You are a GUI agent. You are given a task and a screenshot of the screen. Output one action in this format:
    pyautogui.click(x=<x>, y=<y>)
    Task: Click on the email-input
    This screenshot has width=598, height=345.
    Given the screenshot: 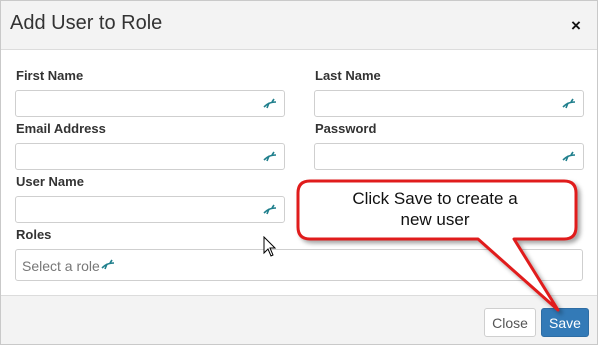 What is the action you would take?
    pyautogui.click(x=150, y=156)
    